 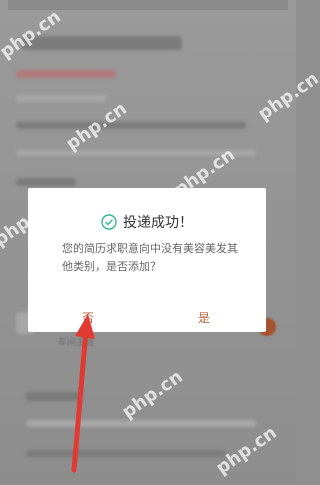 I want to click on no-button: 否, so click(x=88, y=317).